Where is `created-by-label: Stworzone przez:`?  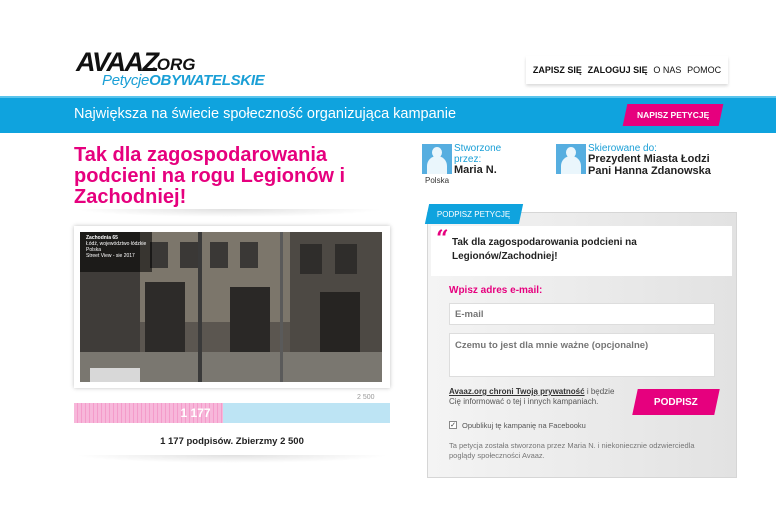 created-by-label: Stworzone przez: is located at coordinates (478, 154).